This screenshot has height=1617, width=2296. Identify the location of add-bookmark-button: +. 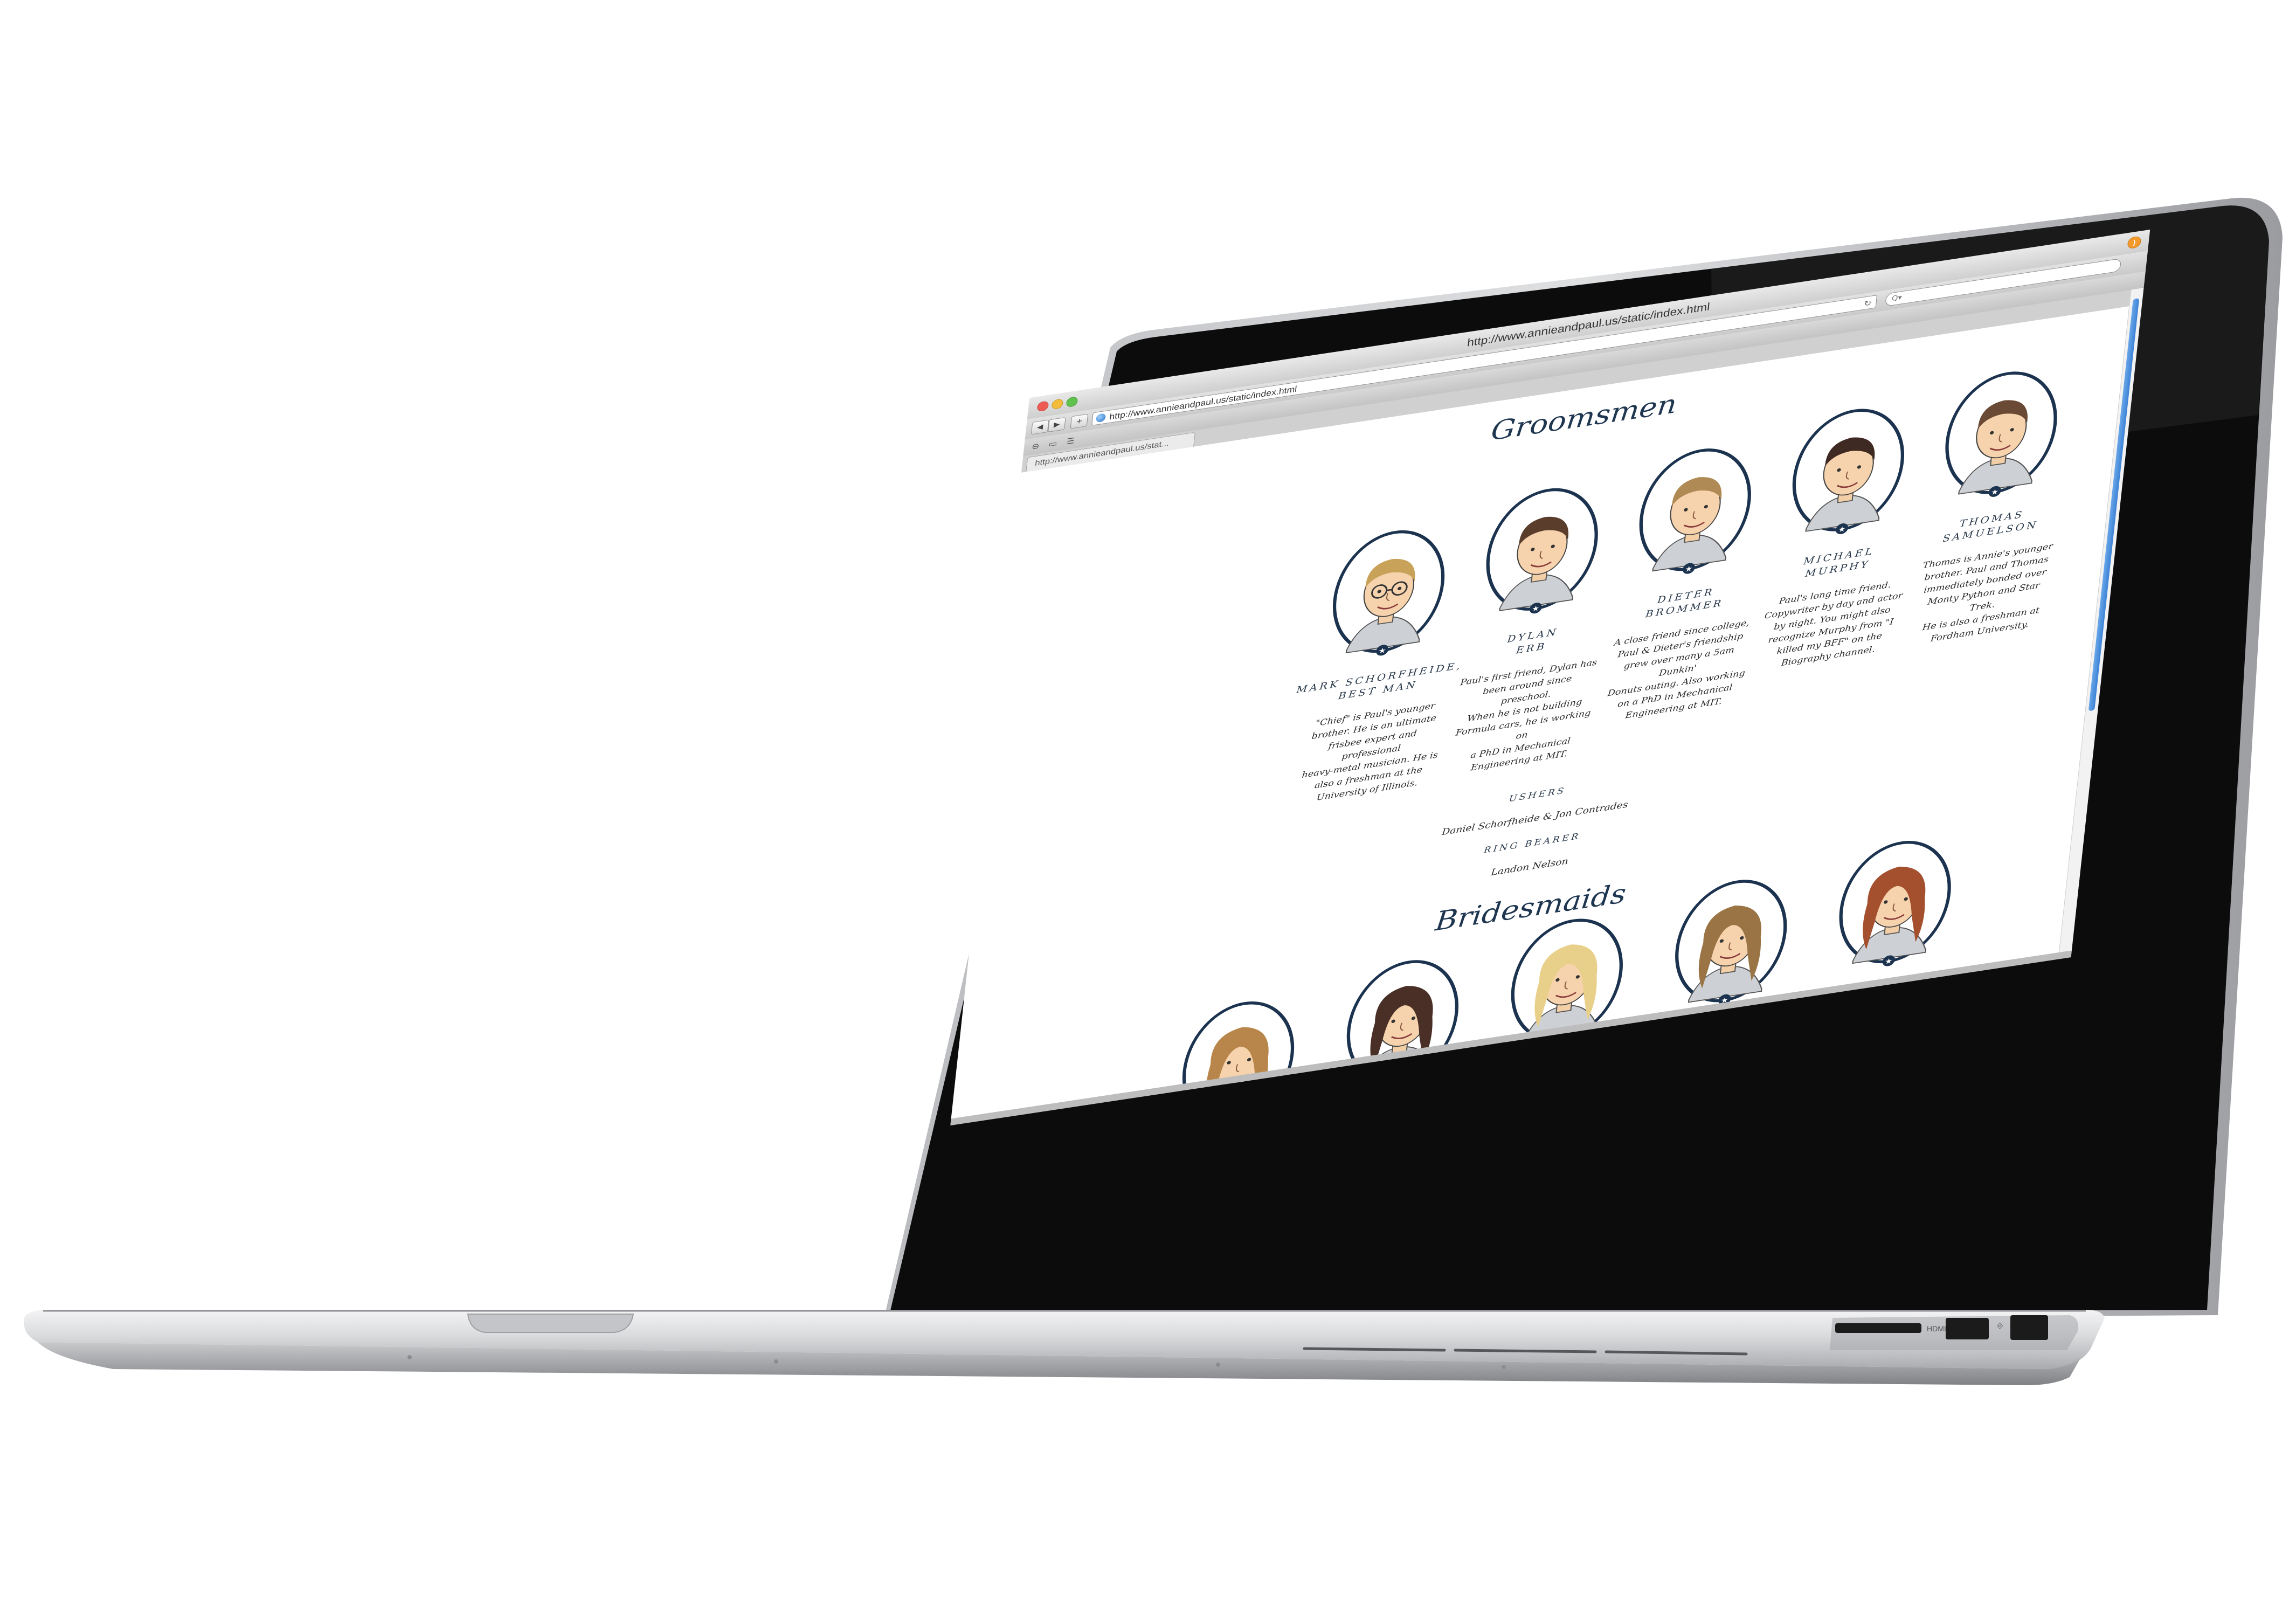
(1079, 421).